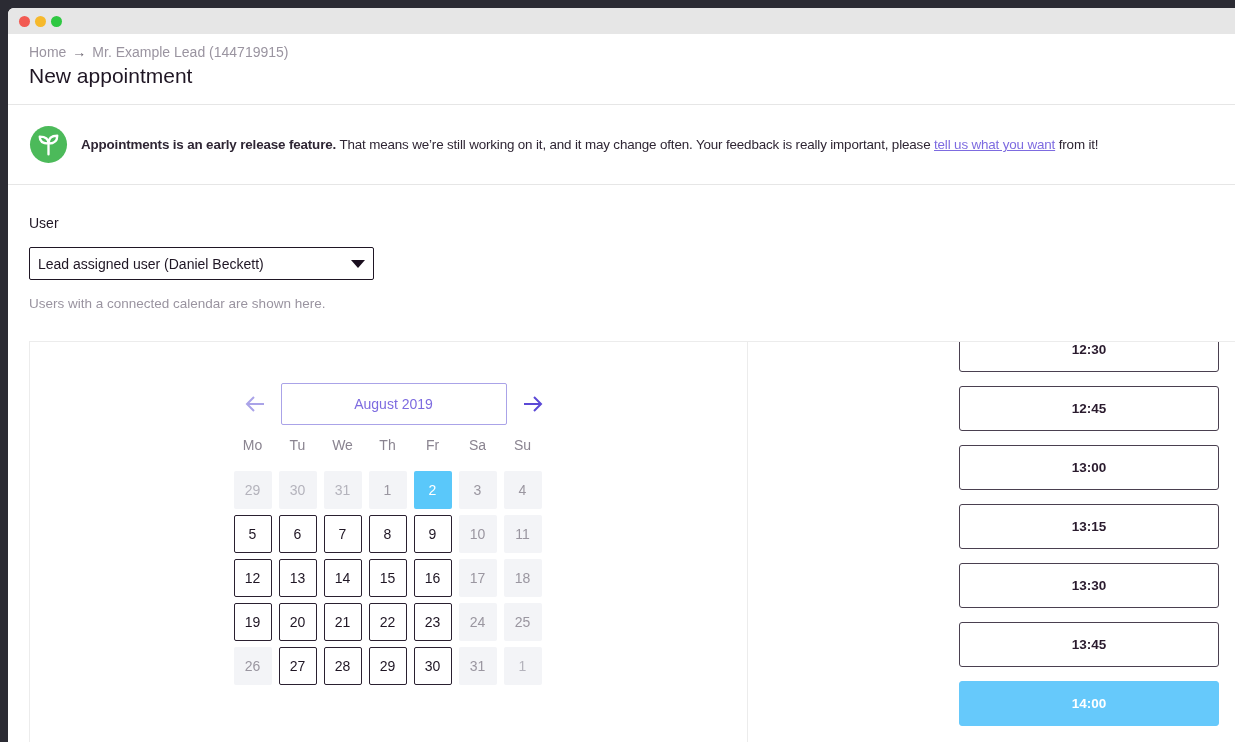 The width and height of the screenshot is (1235, 742). What do you see at coordinates (387, 446) in the screenshot?
I see `weekday-label: Th` at bounding box center [387, 446].